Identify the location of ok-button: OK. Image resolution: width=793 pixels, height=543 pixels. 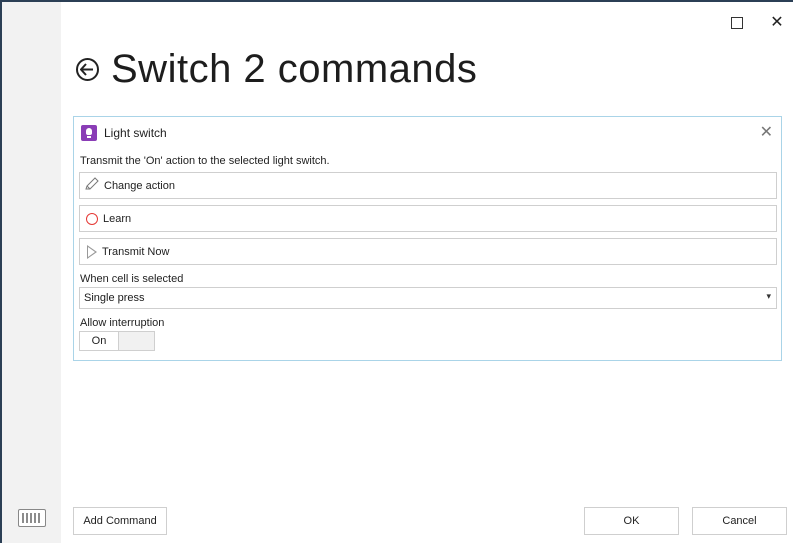
(631, 521).